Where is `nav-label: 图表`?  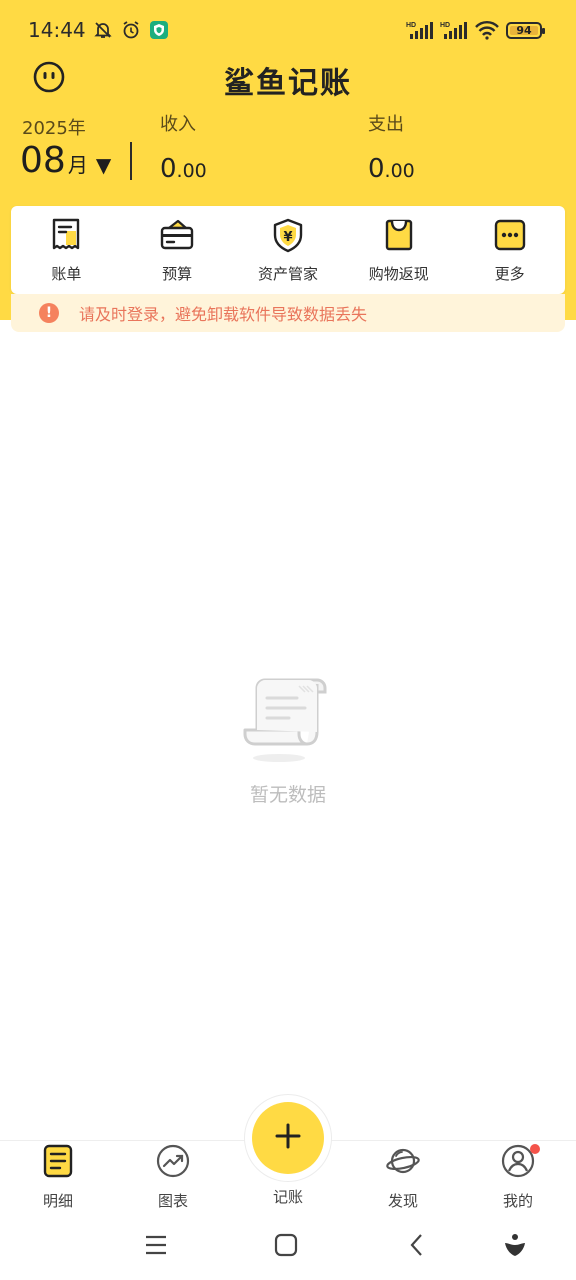
nav-label: 图表 is located at coordinates (172, 1201).